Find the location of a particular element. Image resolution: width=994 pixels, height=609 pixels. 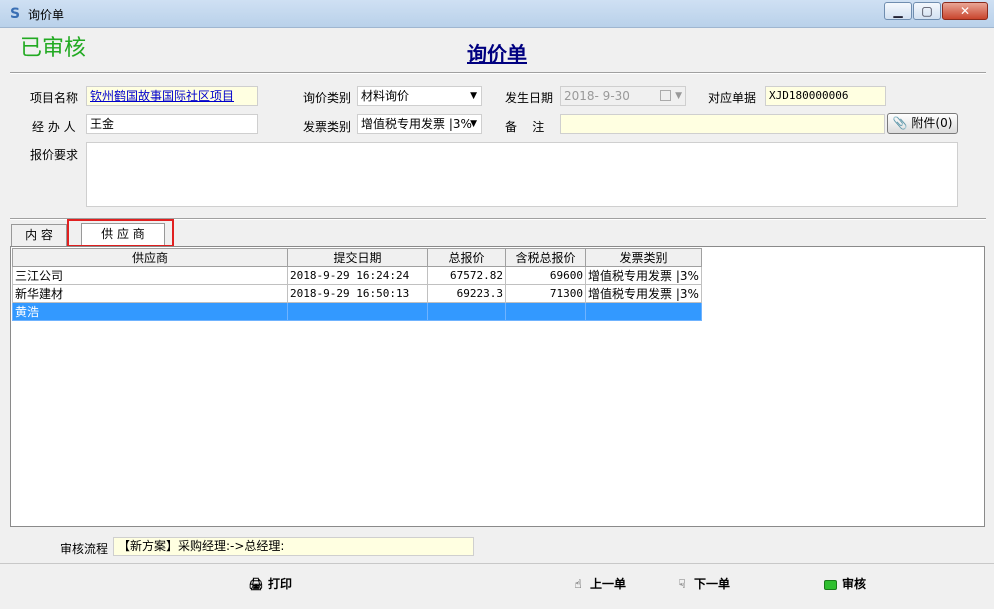

hand-down-icon: ☟ is located at coordinates (682, 584).